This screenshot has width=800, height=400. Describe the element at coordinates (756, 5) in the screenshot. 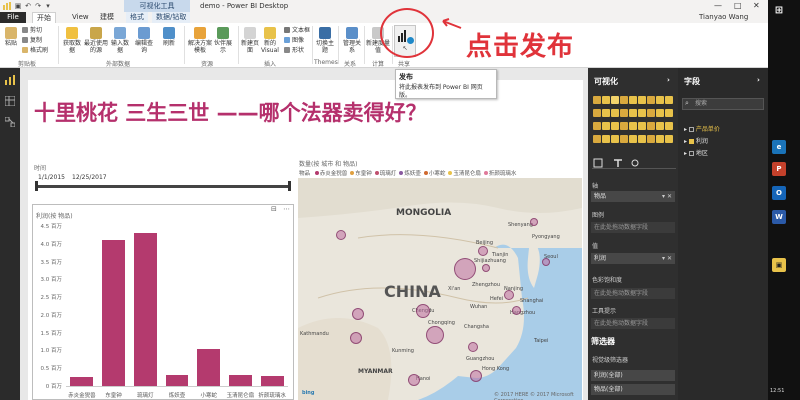

I see `close-button: ✕` at that location.